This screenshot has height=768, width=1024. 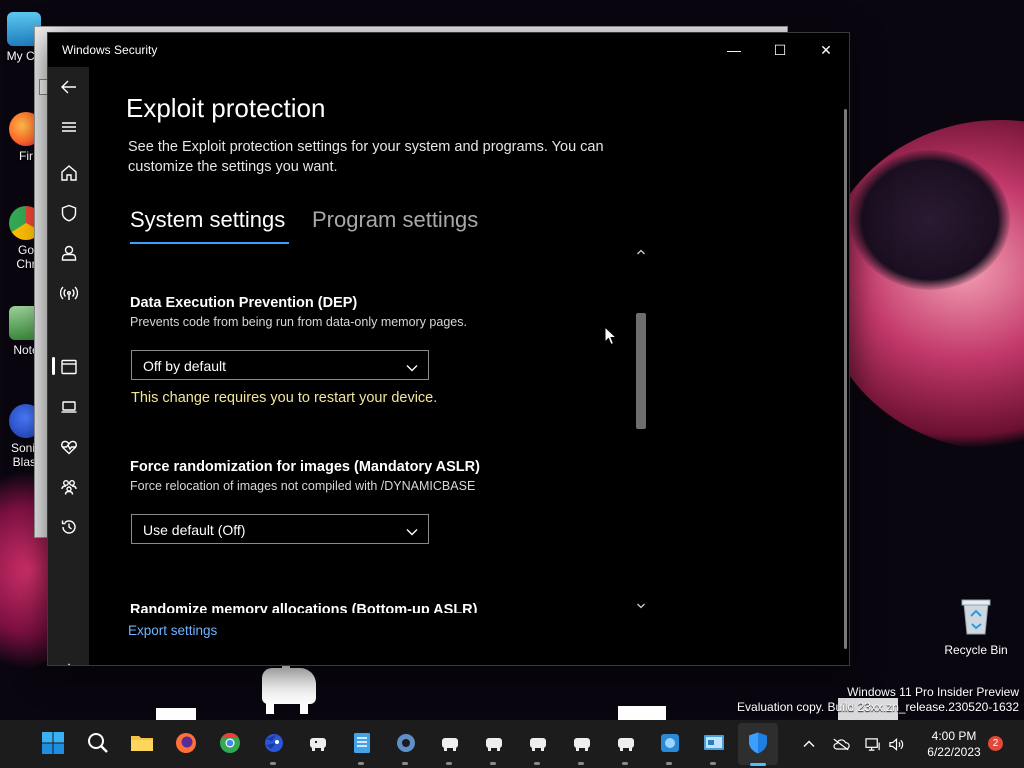 What do you see at coordinates (226, 108) in the screenshot?
I see `page-title: Exploit protection` at bounding box center [226, 108].